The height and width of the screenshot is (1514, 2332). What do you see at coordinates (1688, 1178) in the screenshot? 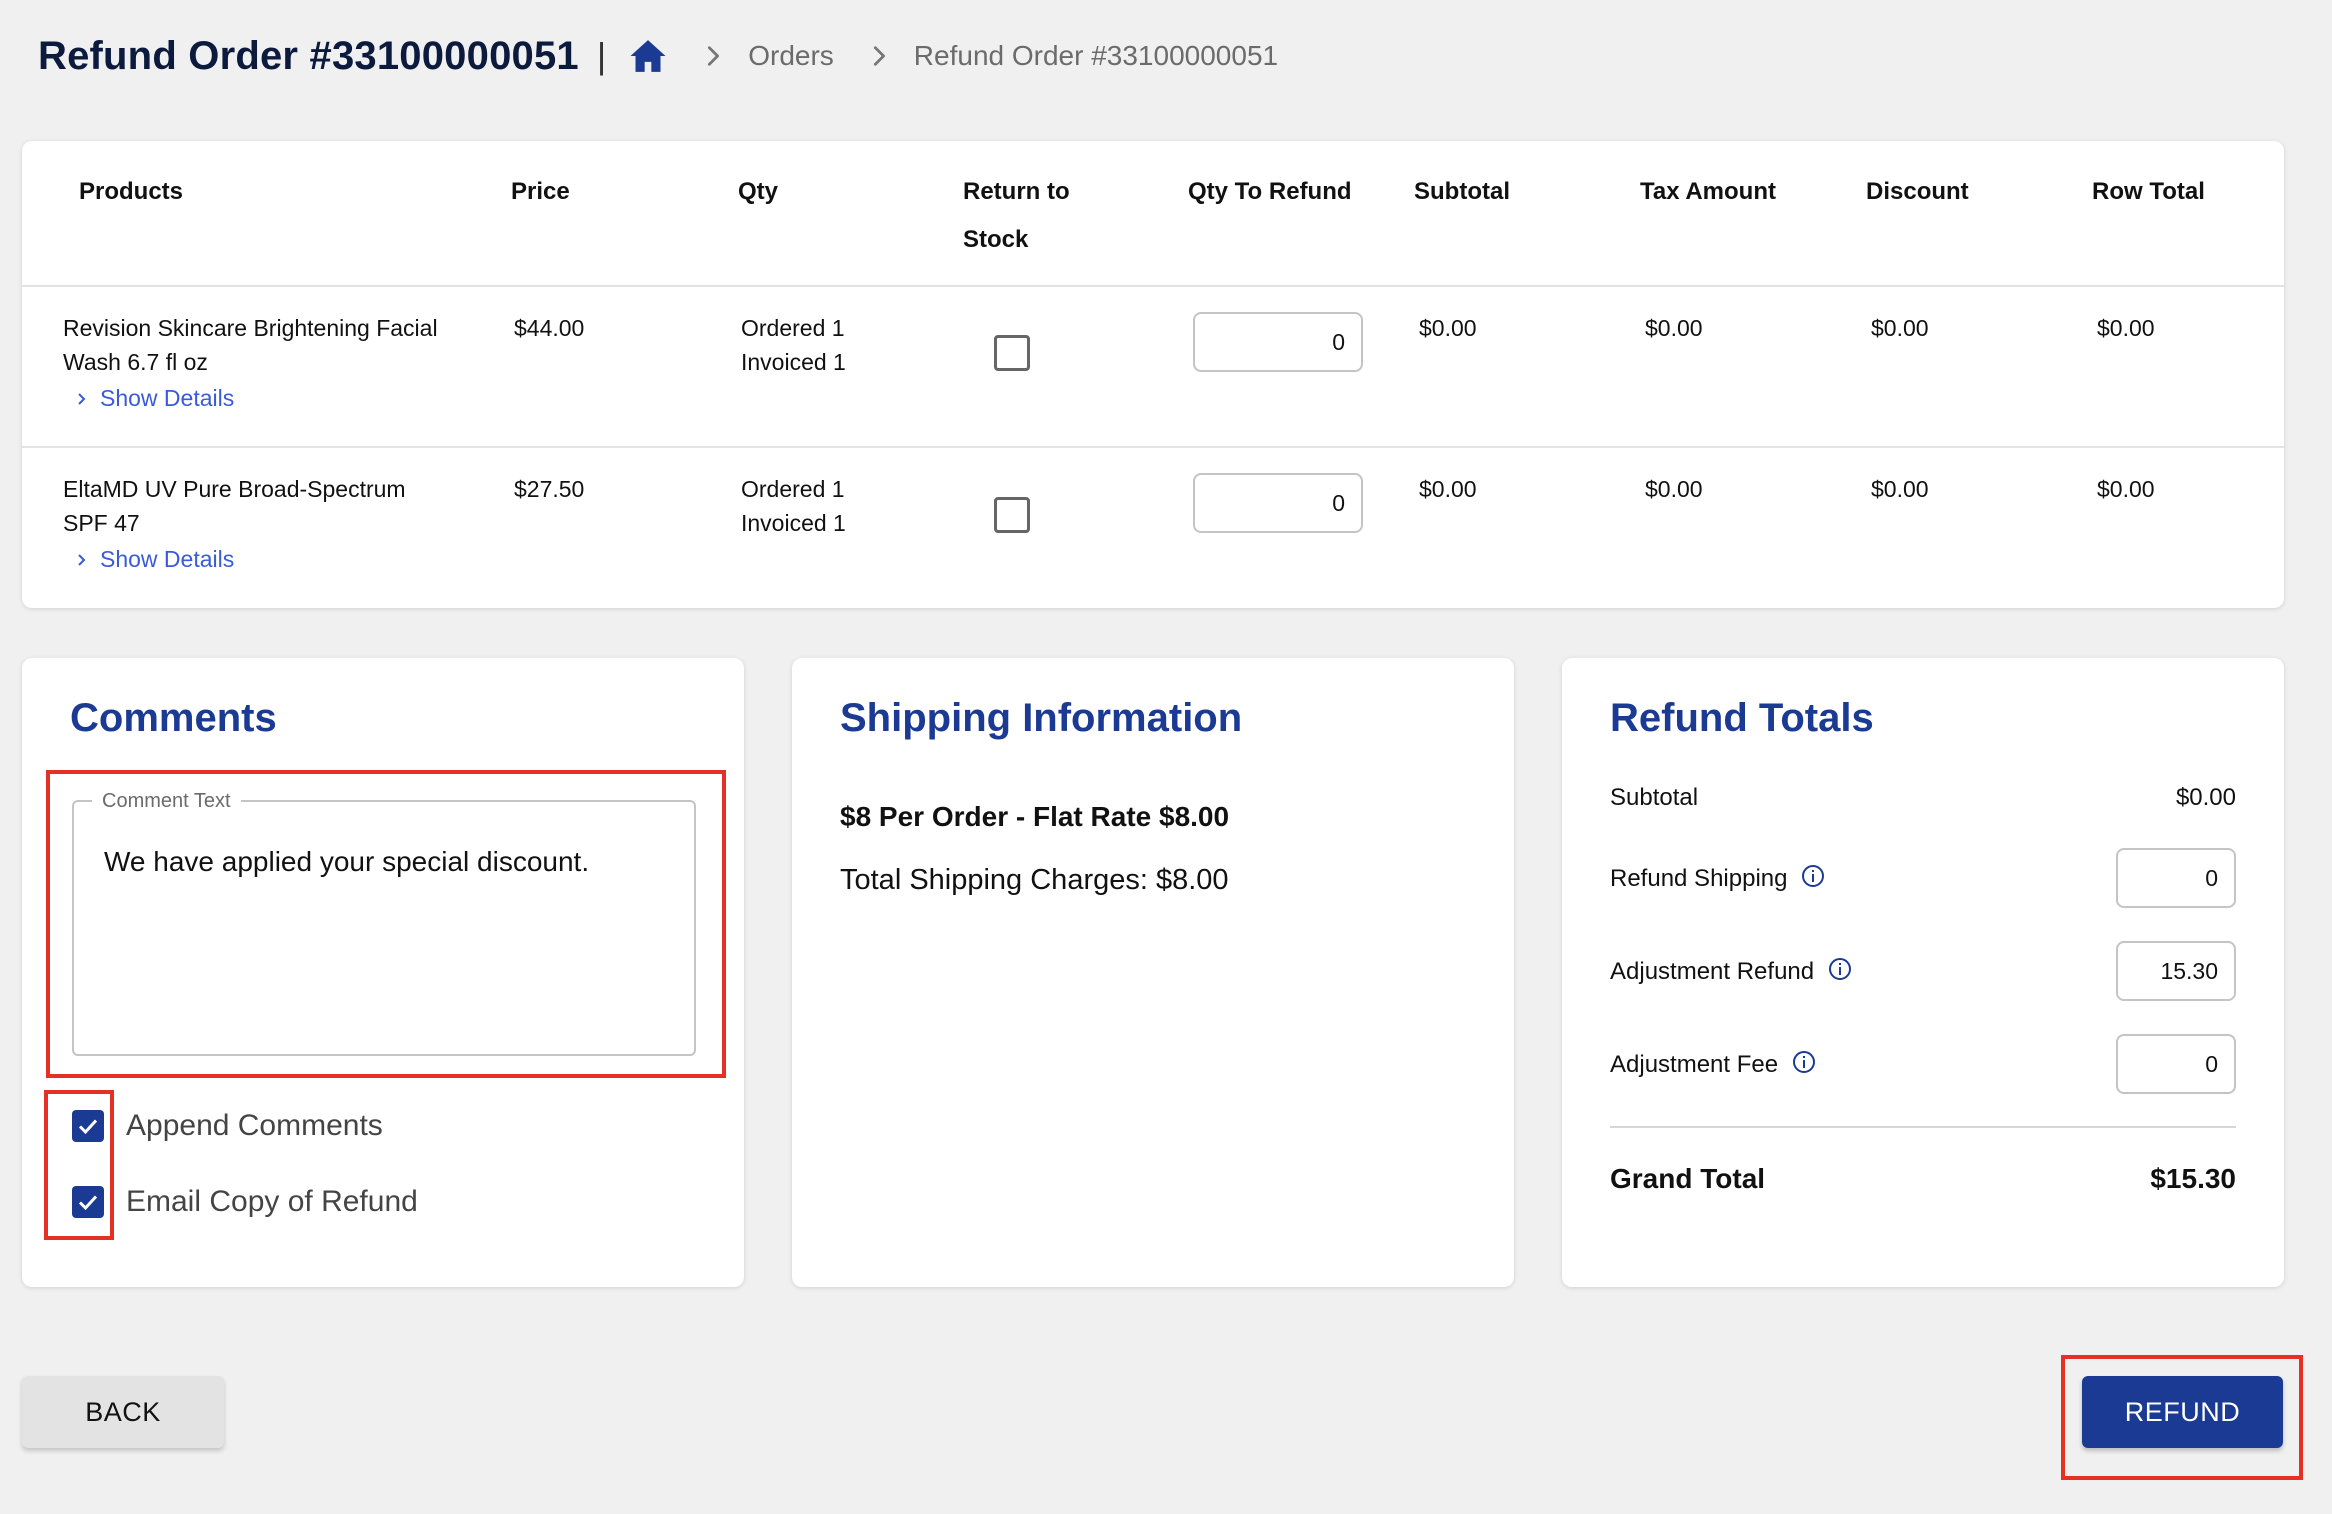
I see `grand-total-label: Grand Total` at bounding box center [1688, 1178].